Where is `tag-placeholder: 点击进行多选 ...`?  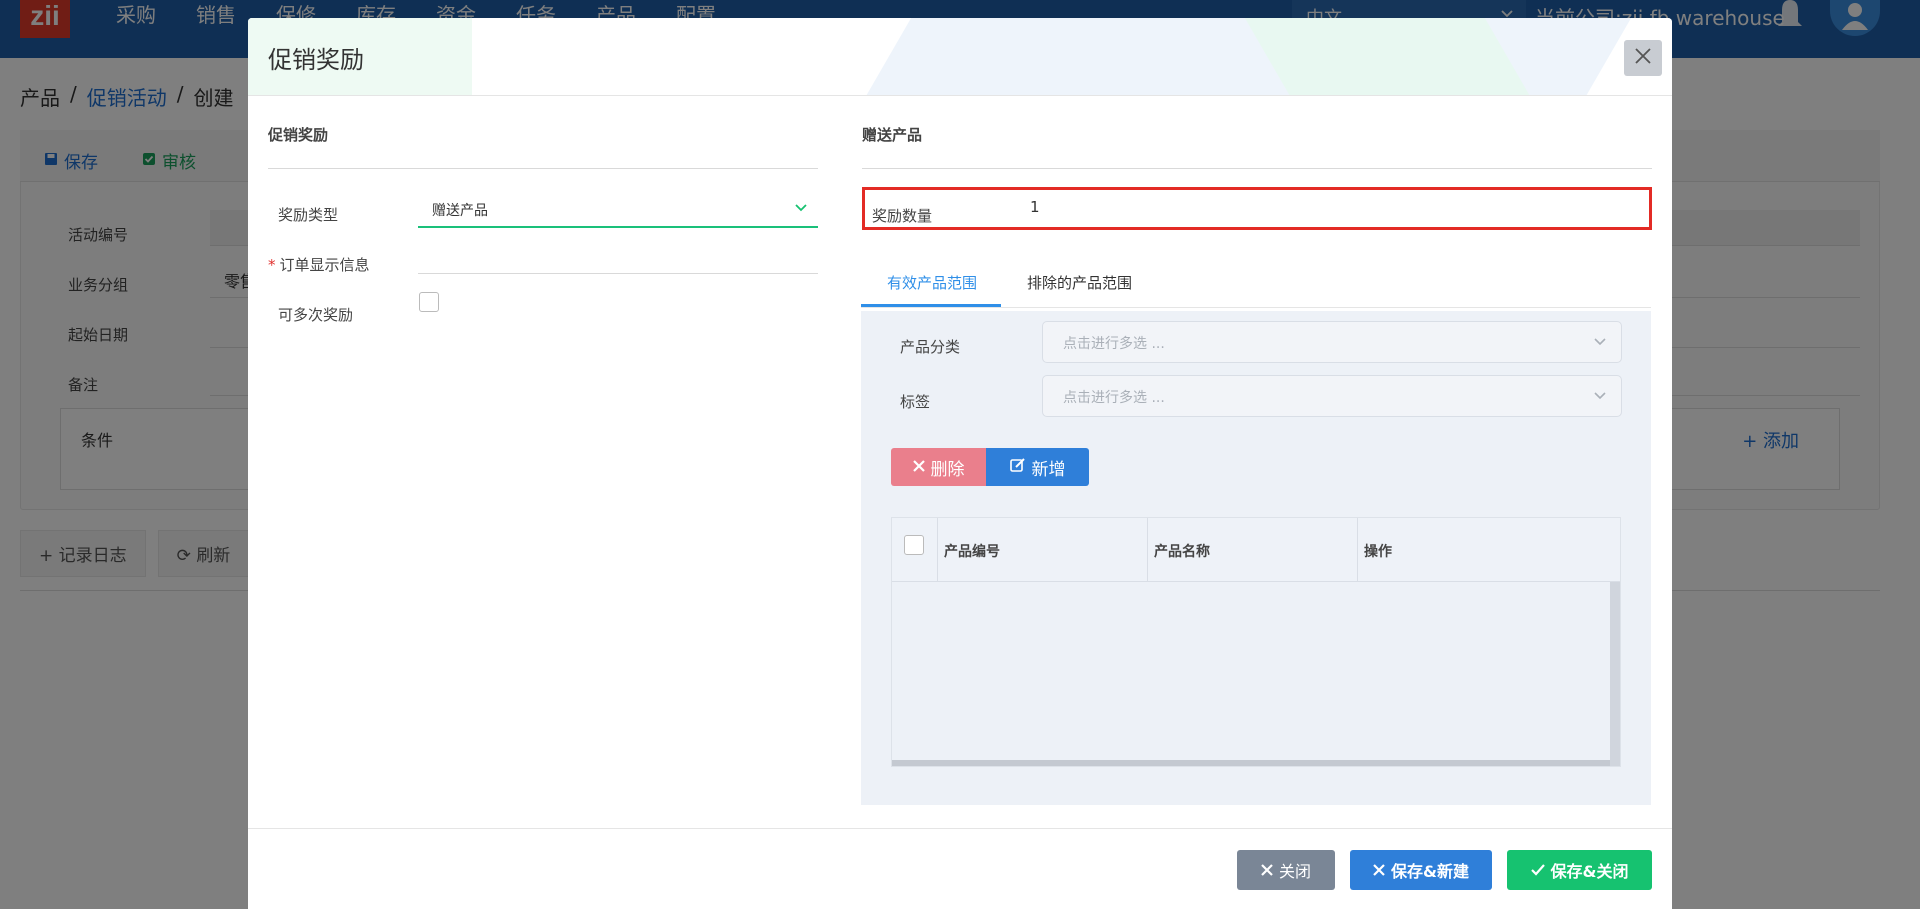
tag-placeholder: 点击进行多选 ... is located at coordinates (1114, 398).